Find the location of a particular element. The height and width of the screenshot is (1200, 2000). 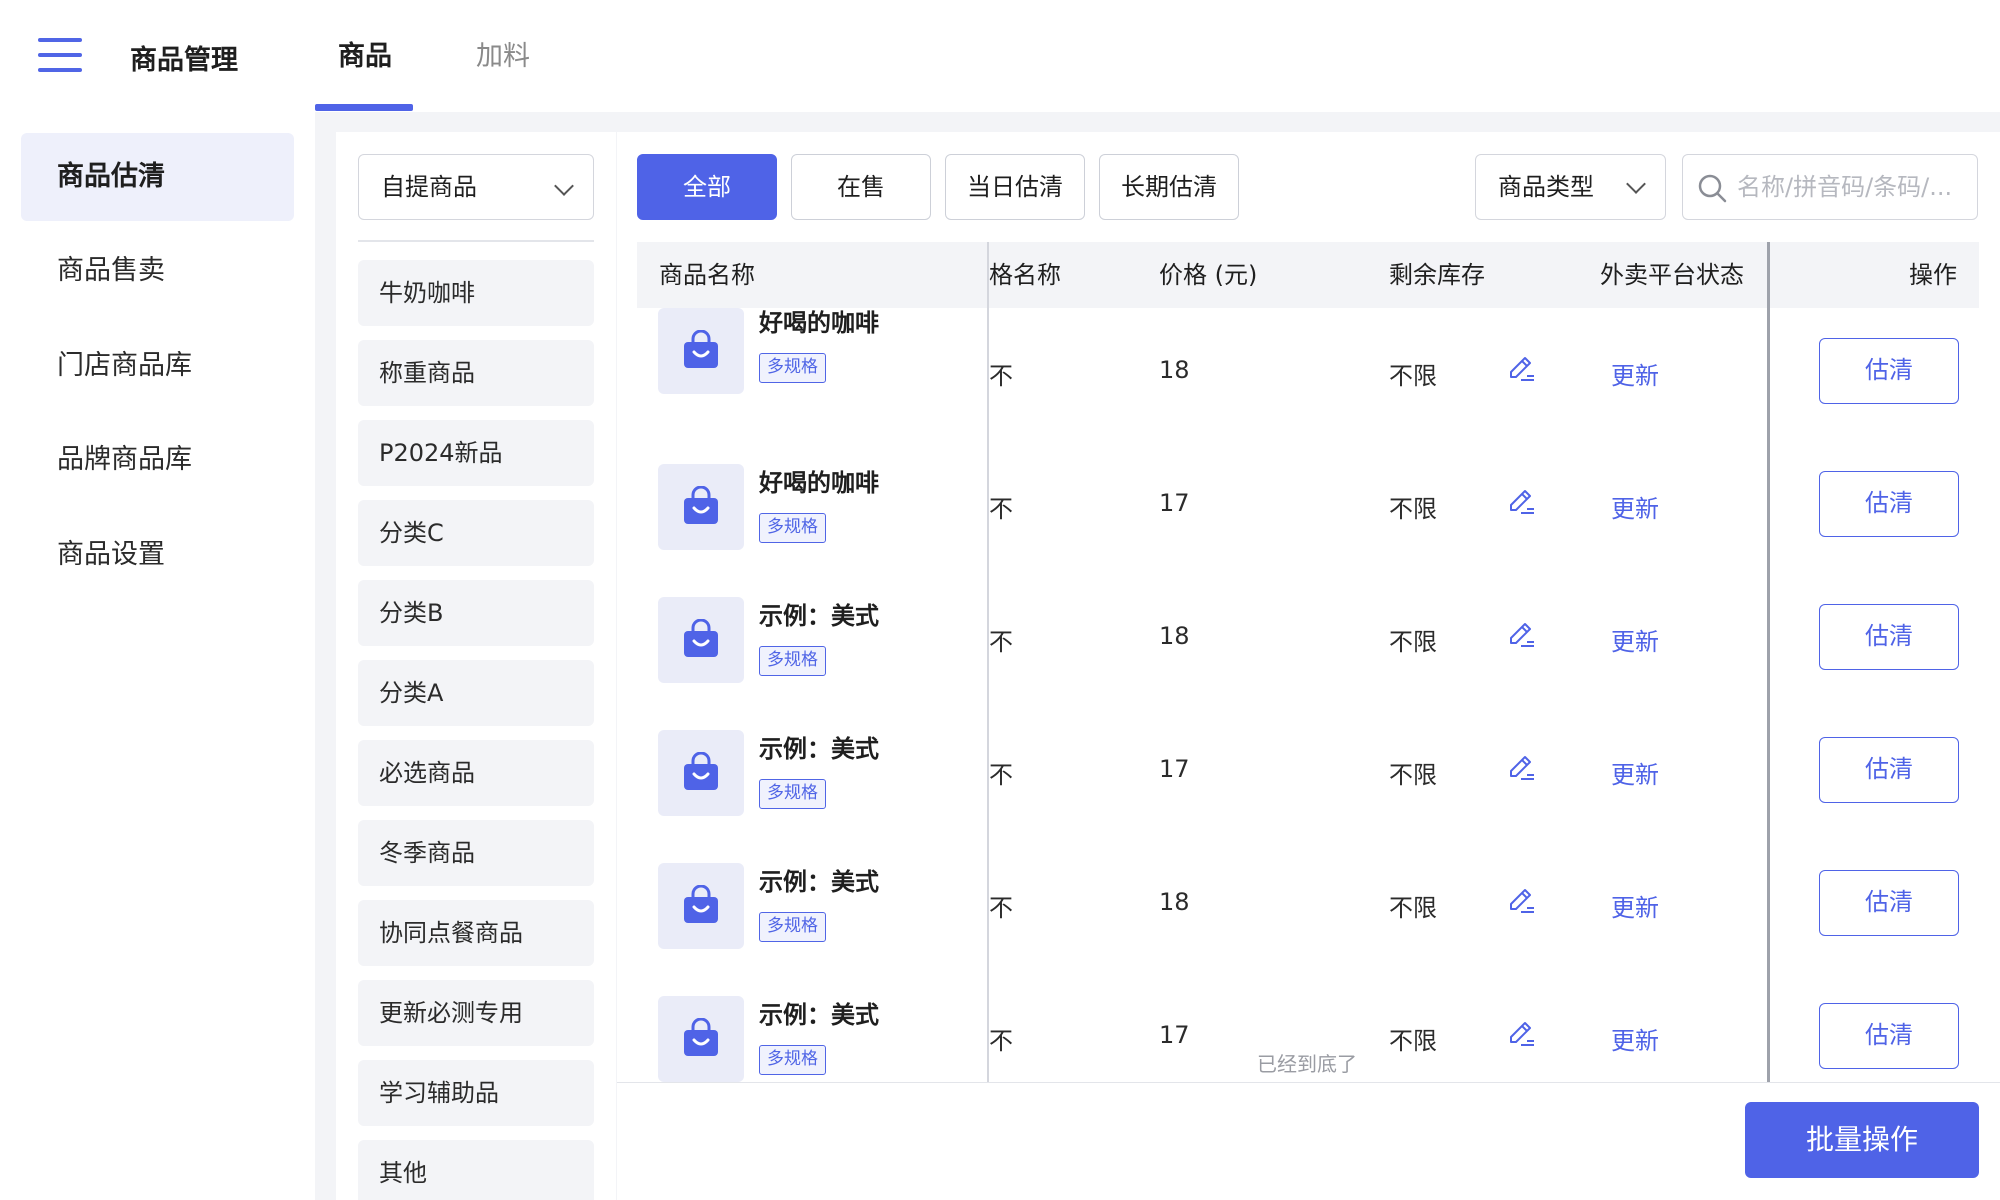

sidebar: 商品估清 商品售卖 门店商品库 品牌商品库 商品设置 is located at coordinates (157, 656).